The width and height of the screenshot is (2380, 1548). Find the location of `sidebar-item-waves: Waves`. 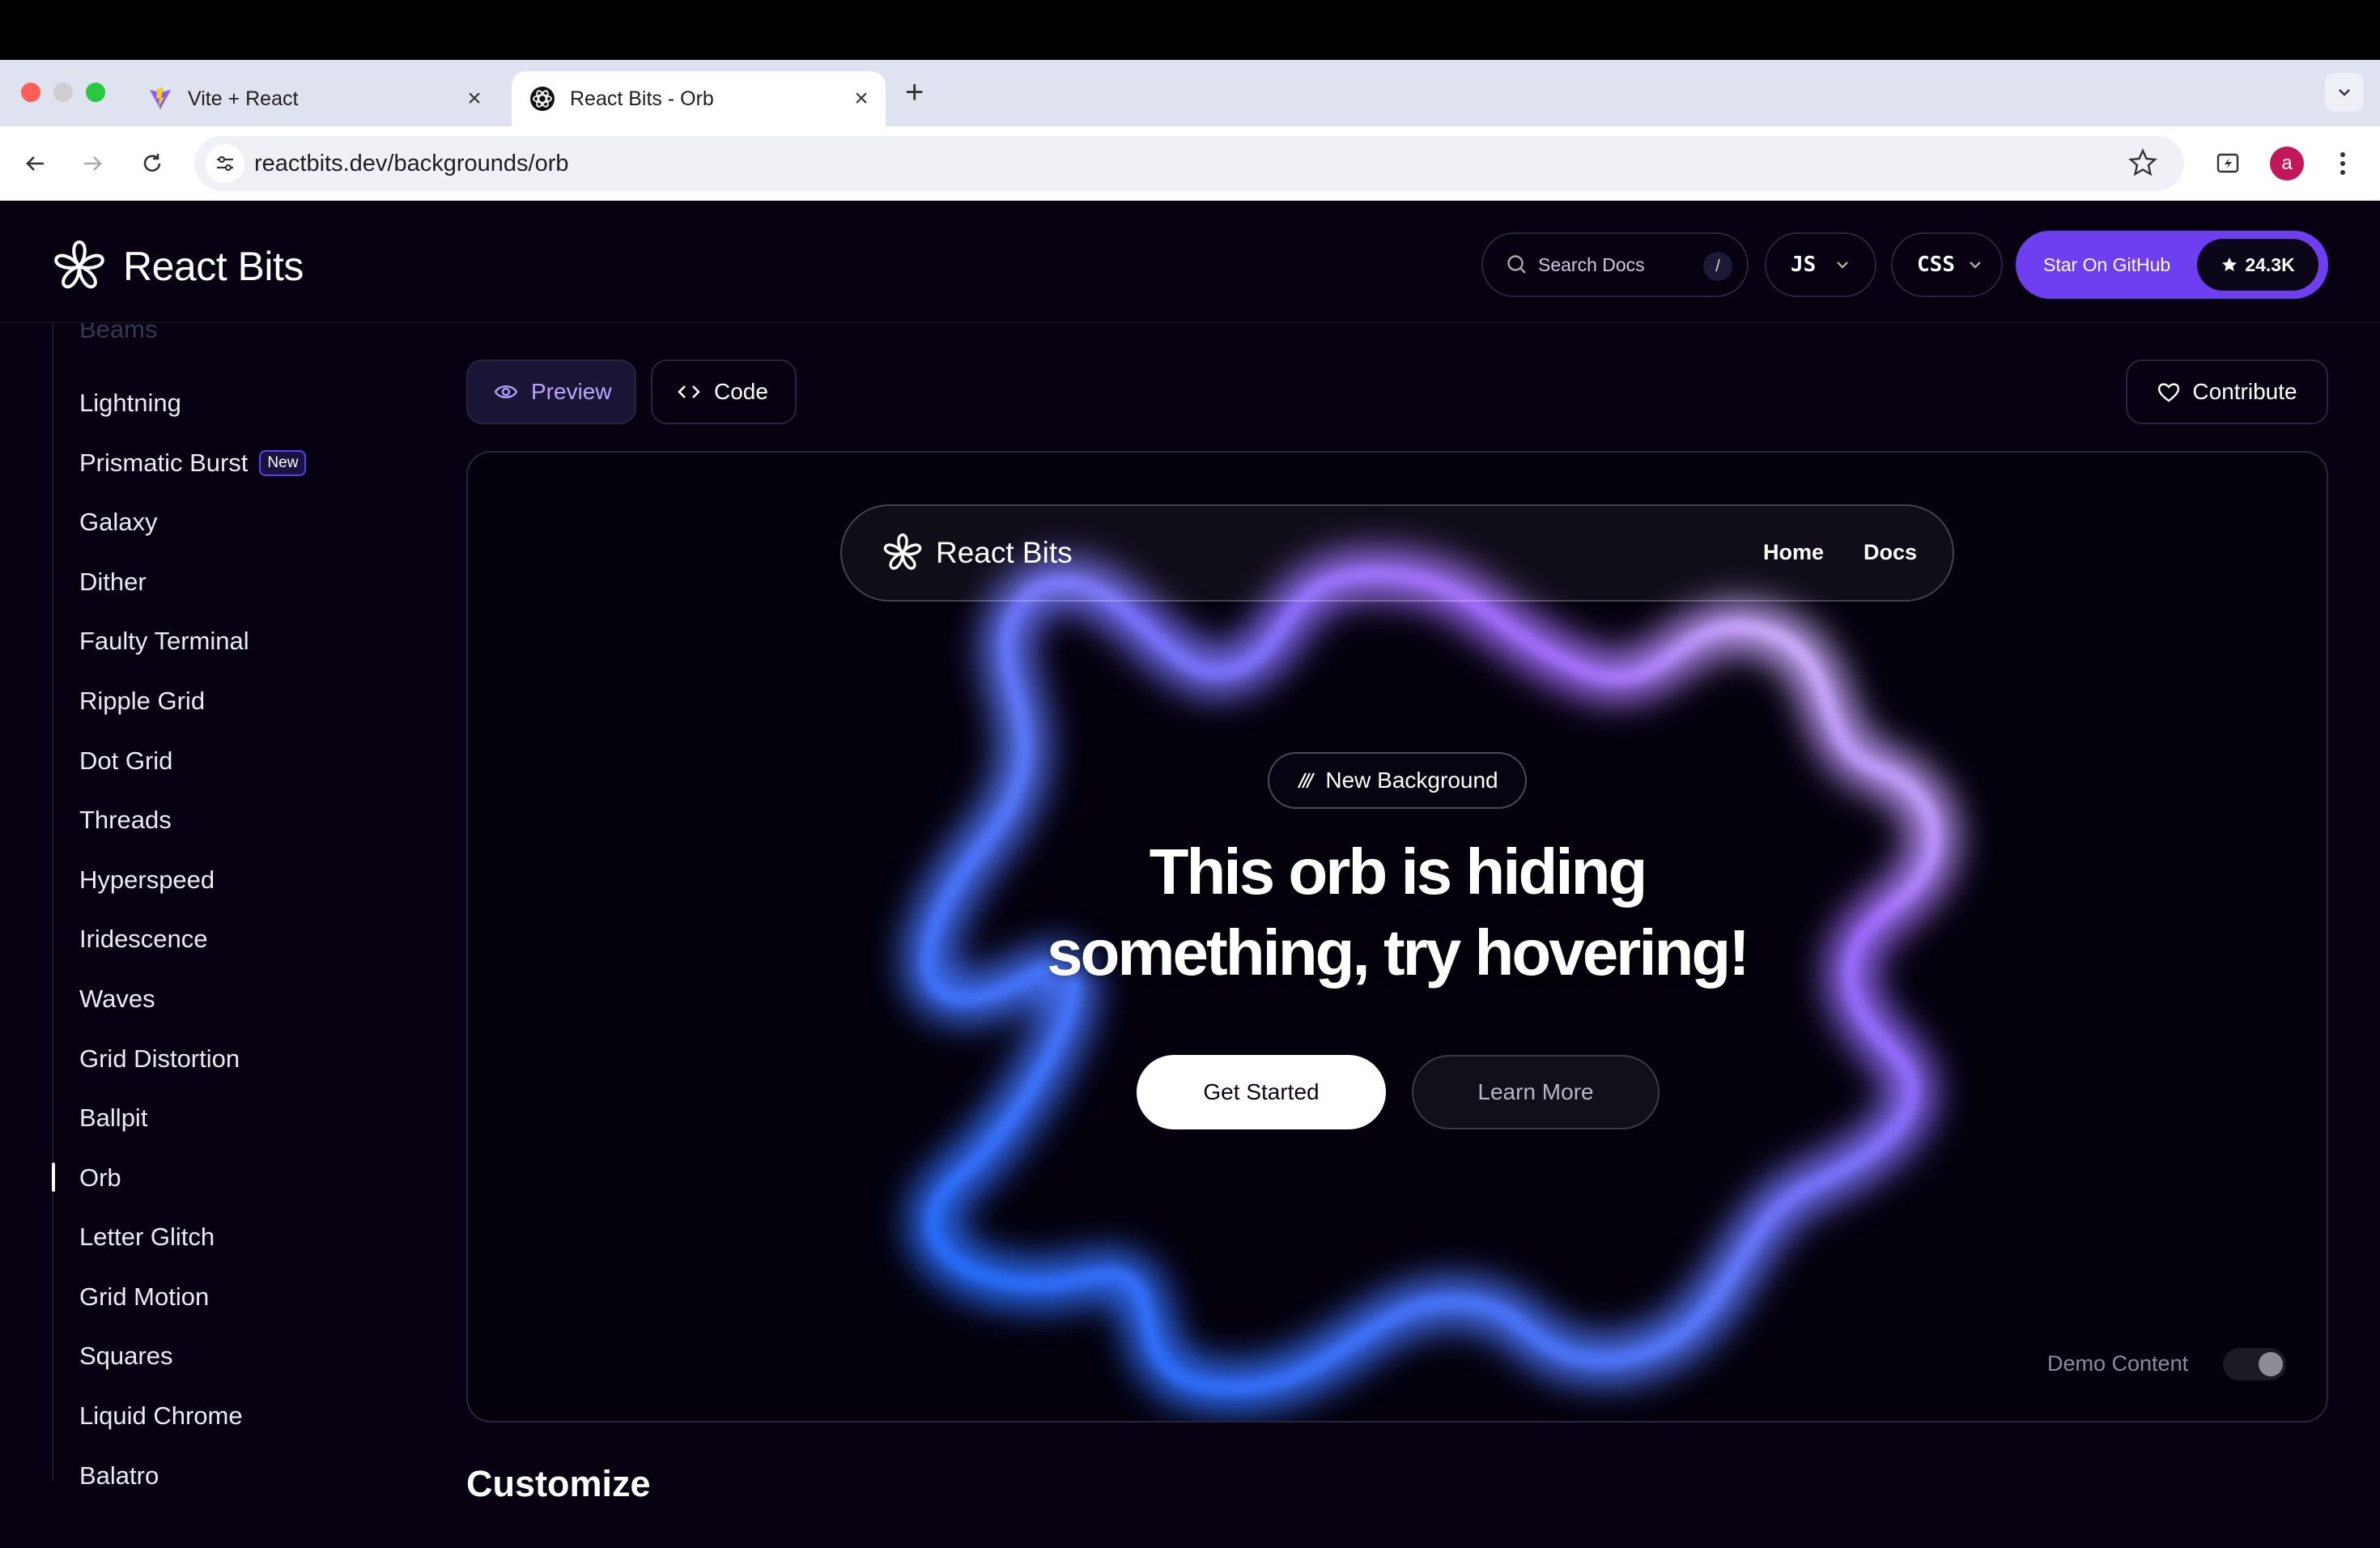

sidebar-item-waves: Waves is located at coordinates (117, 1000).